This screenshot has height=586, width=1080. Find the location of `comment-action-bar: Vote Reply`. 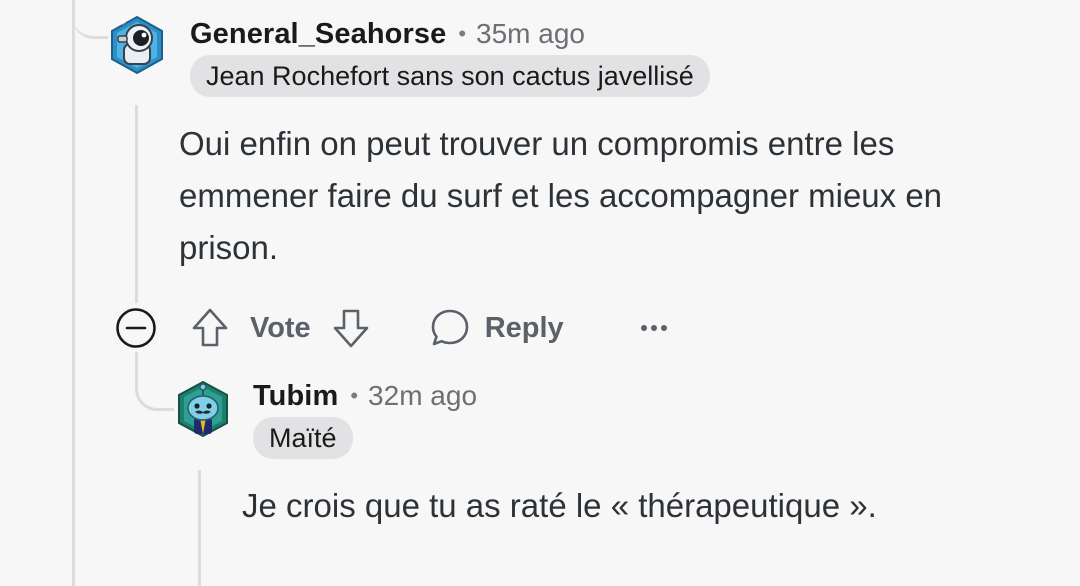

comment-action-bar: Vote Reply is located at coordinates (391, 328).